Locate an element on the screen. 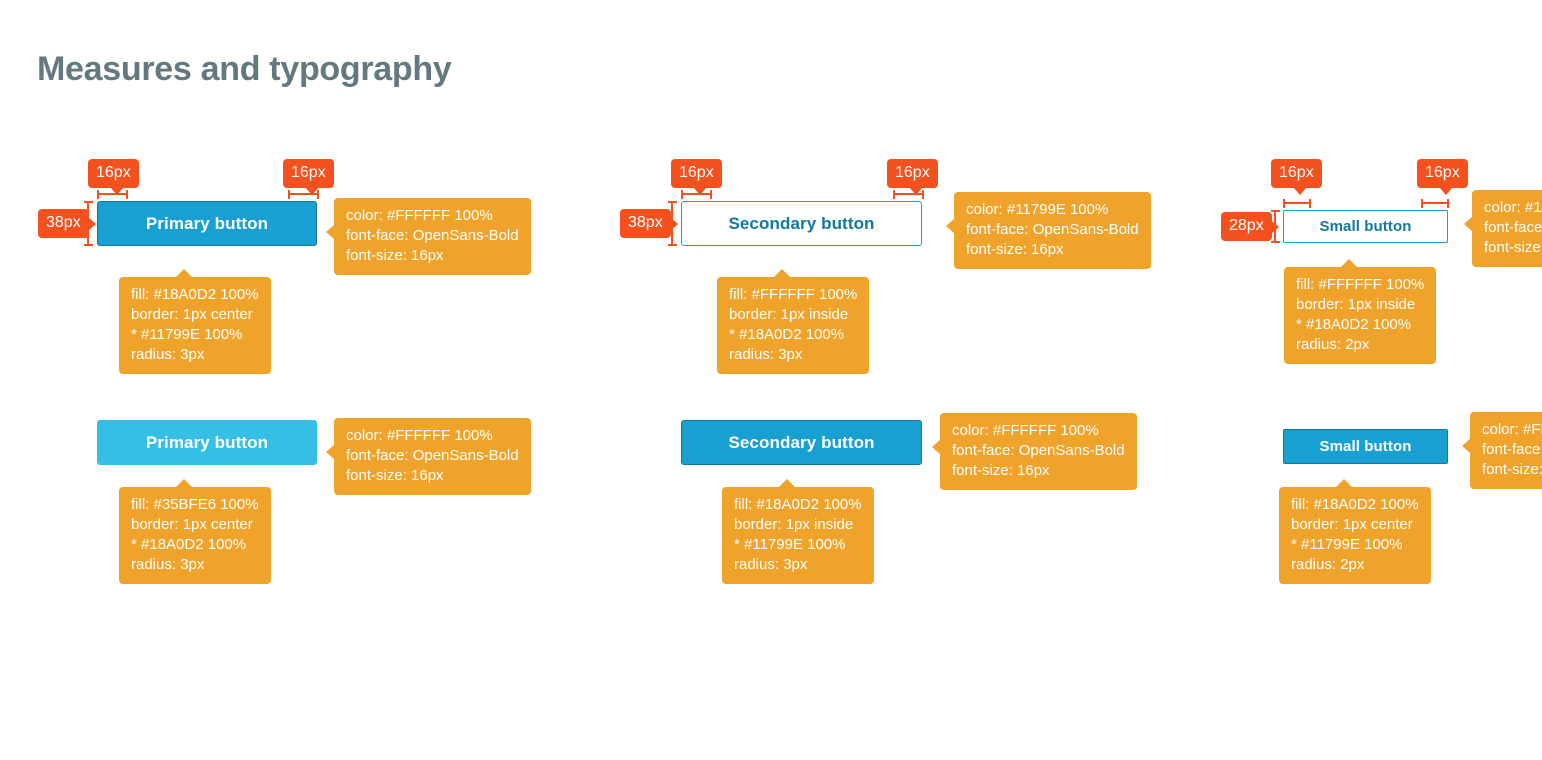  page-title: Measures and typography is located at coordinates (244, 69).